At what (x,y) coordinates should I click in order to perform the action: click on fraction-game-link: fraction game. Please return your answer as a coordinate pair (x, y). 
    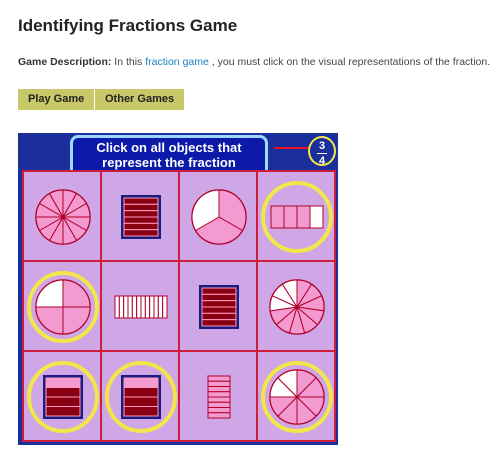
    Looking at the image, I should click on (177, 62).